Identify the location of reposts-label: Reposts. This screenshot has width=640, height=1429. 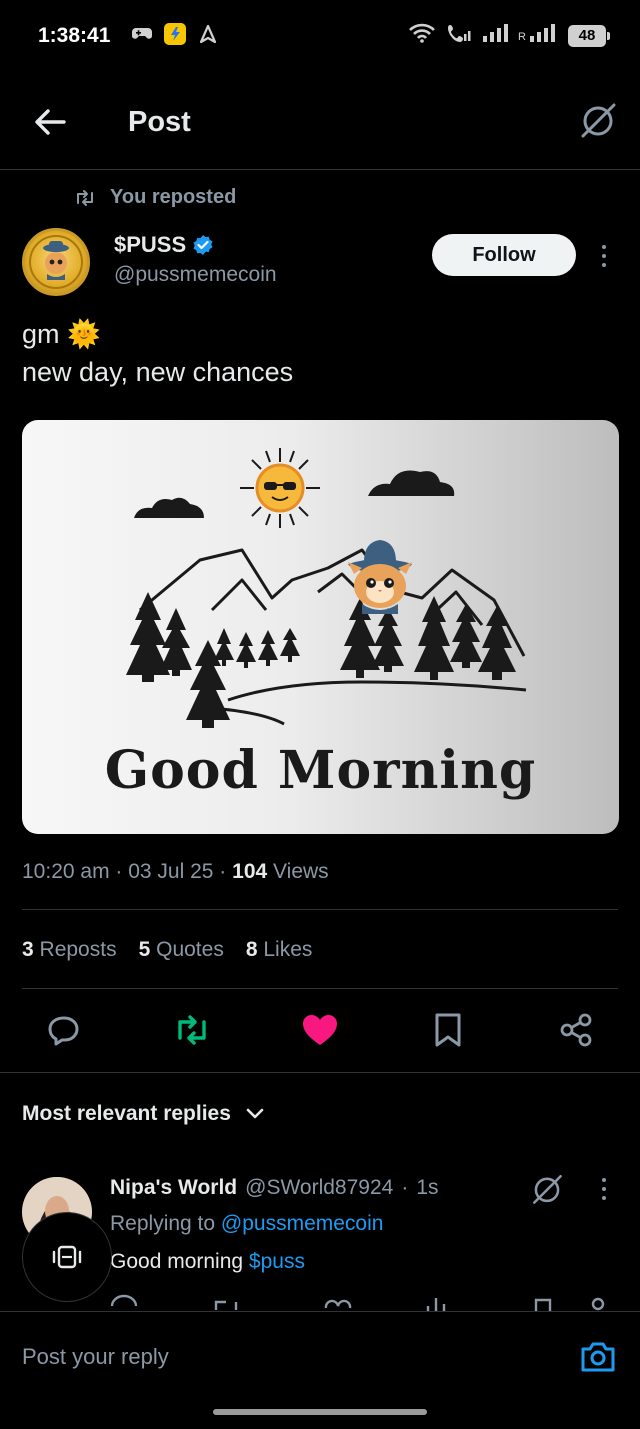
(78, 949).